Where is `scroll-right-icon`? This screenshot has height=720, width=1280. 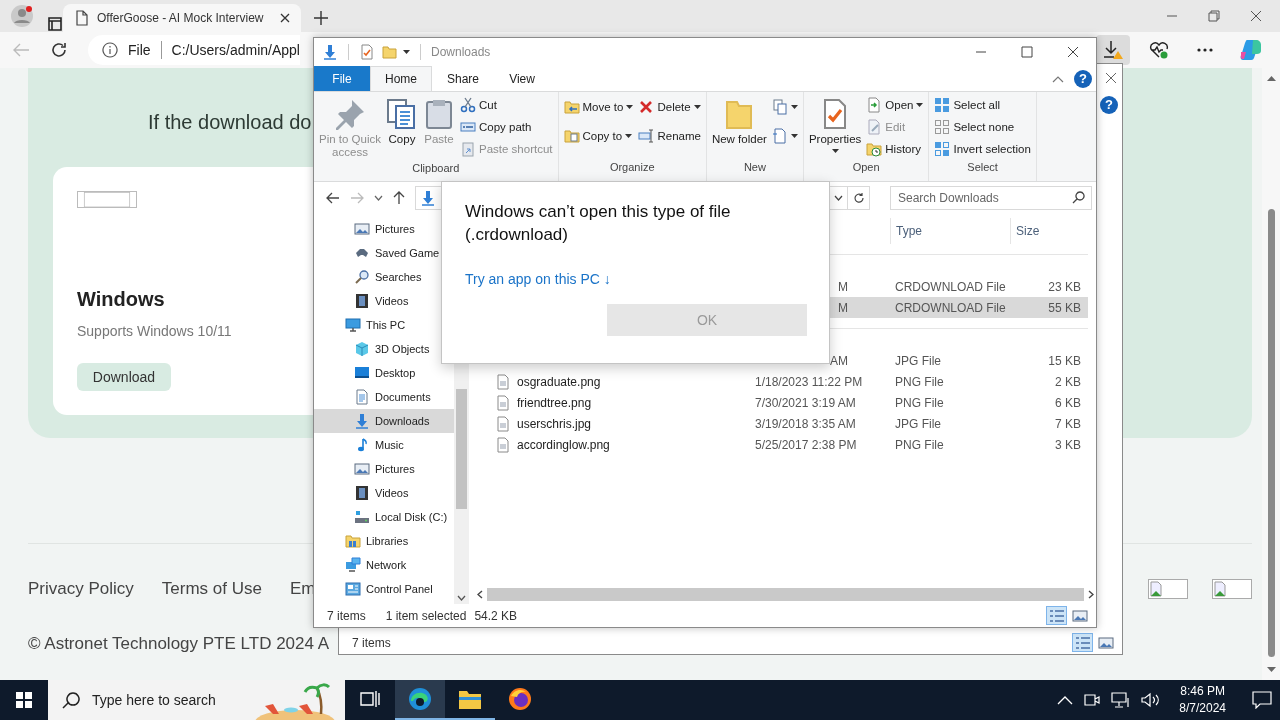 scroll-right-icon is located at coordinates (1091, 594).